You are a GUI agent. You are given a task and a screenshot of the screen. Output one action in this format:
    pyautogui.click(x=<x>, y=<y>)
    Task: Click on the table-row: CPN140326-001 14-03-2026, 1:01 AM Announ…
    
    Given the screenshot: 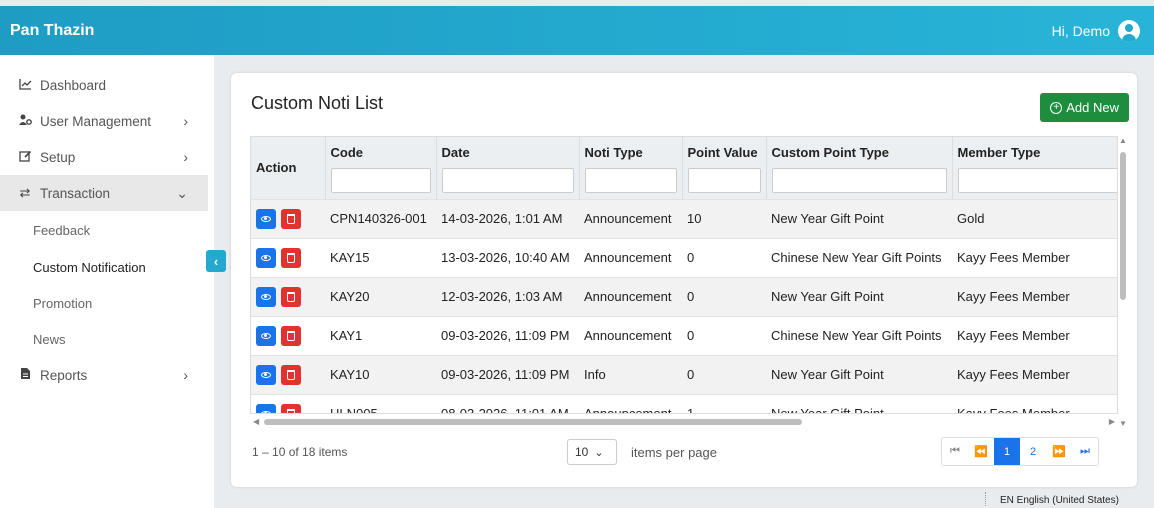 What is the action you would take?
    pyautogui.click(x=684, y=218)
    